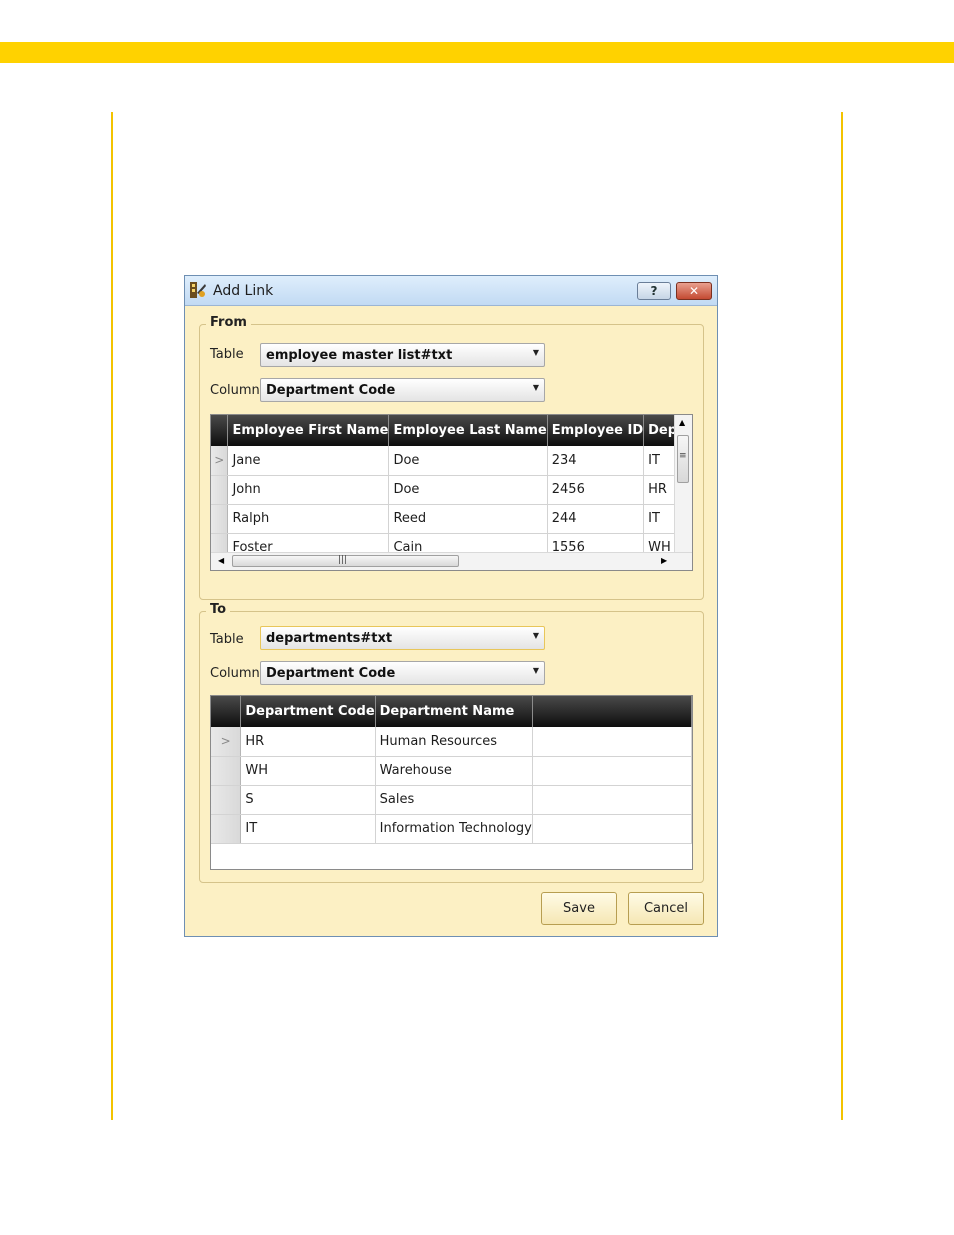  I want to click on from-table-select: employee master list#txt ▼, so click(402, 355).